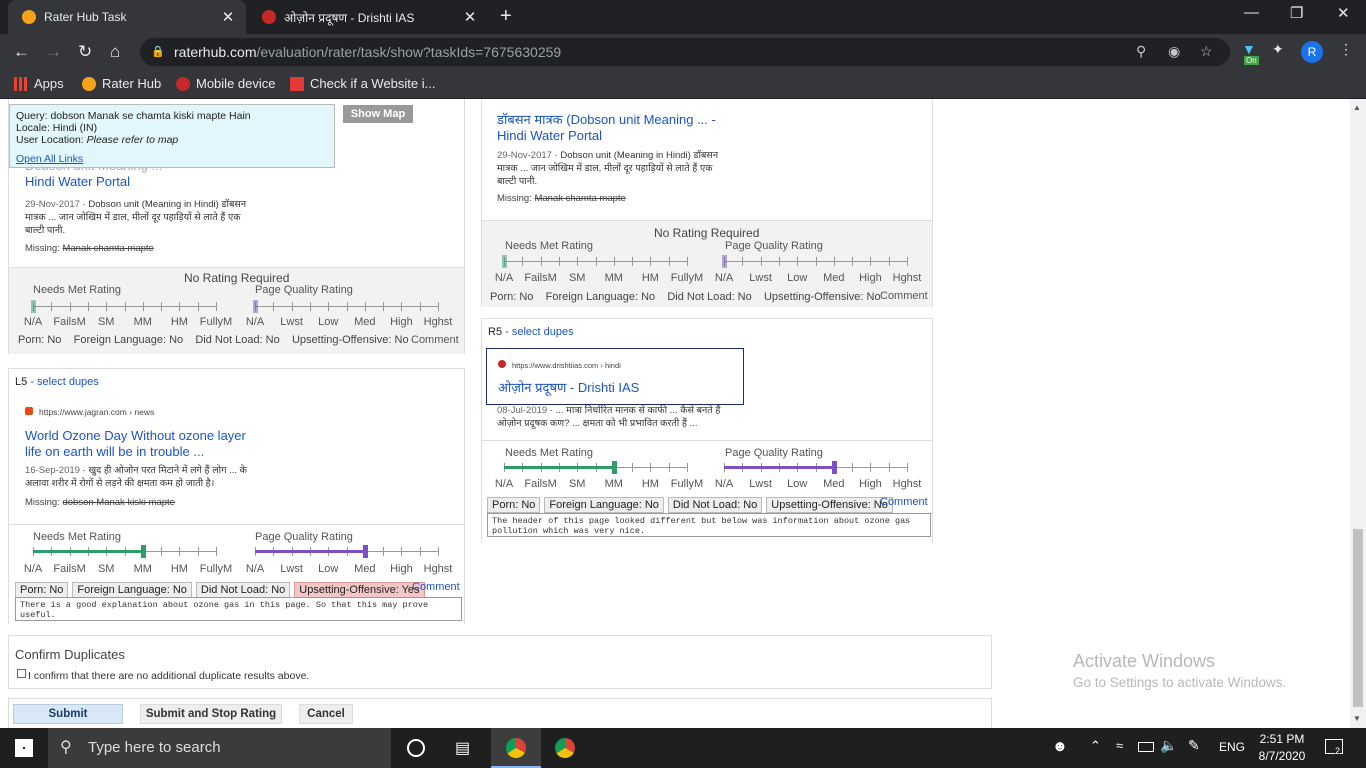 Image resolution: width=1366 pixels, height=768 pixels. Describe the element at coordinates (1357, 107) in the screenshot. I see `scroll-up-icon: ▲` at that location.